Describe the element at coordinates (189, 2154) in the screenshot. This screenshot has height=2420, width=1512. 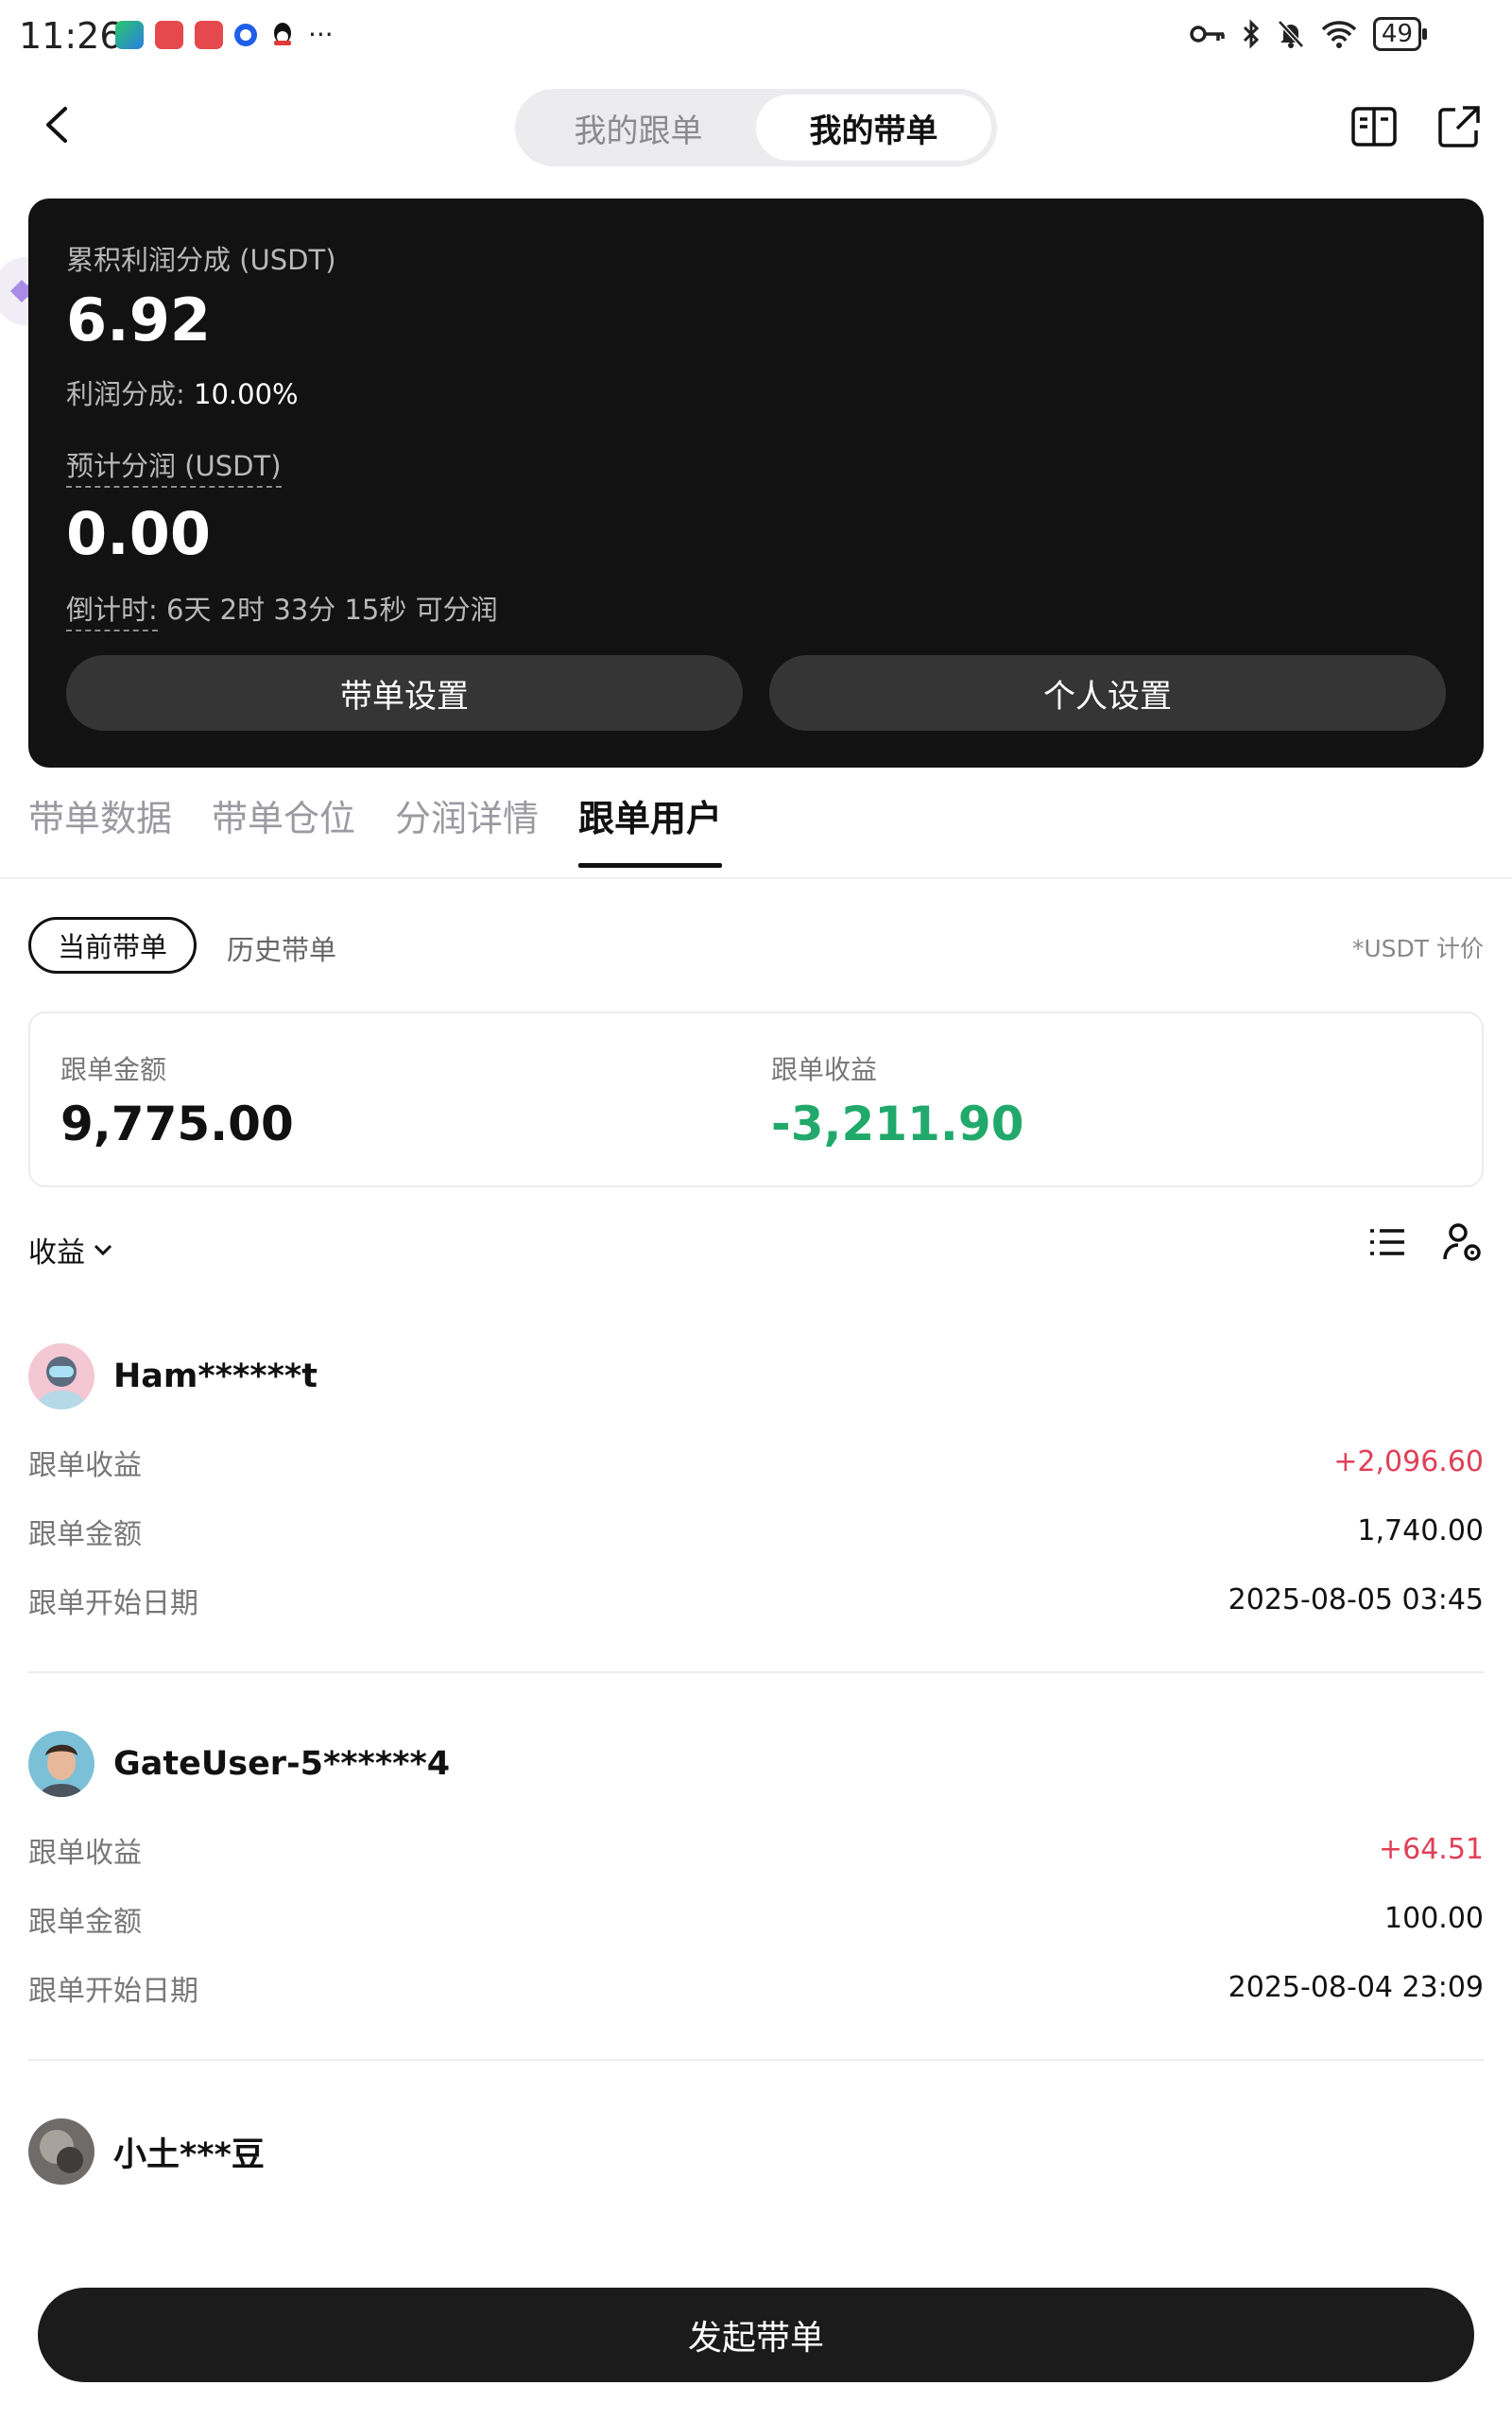
I see `follower-name: 小土***豆` at that location.